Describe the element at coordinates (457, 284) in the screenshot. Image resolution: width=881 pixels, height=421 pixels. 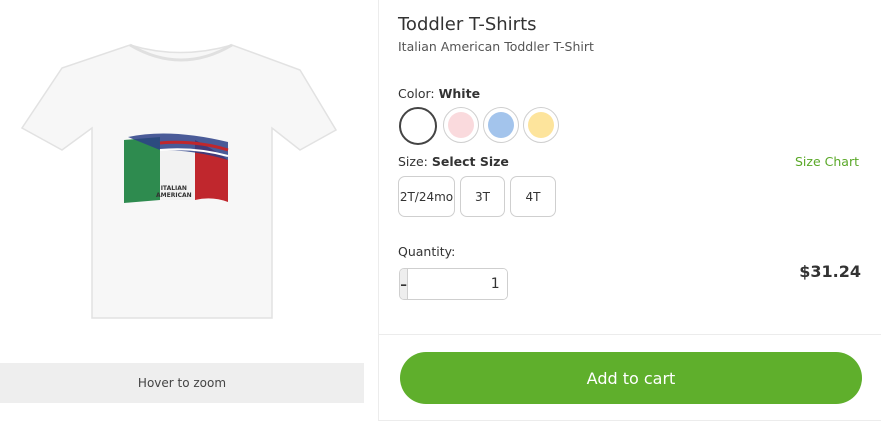
I see `quantity-input` at that location.